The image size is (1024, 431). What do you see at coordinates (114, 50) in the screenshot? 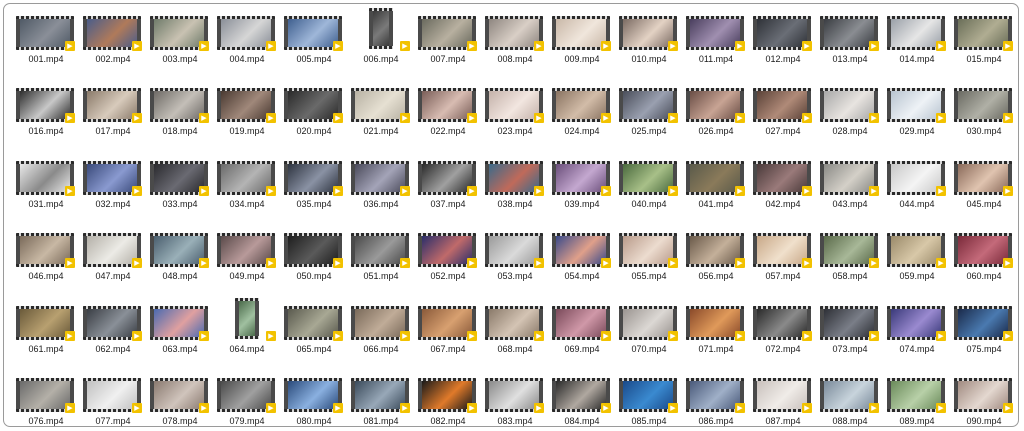
I see `file-item: ▶ 002.mp4` at bounding box center [114, 50].